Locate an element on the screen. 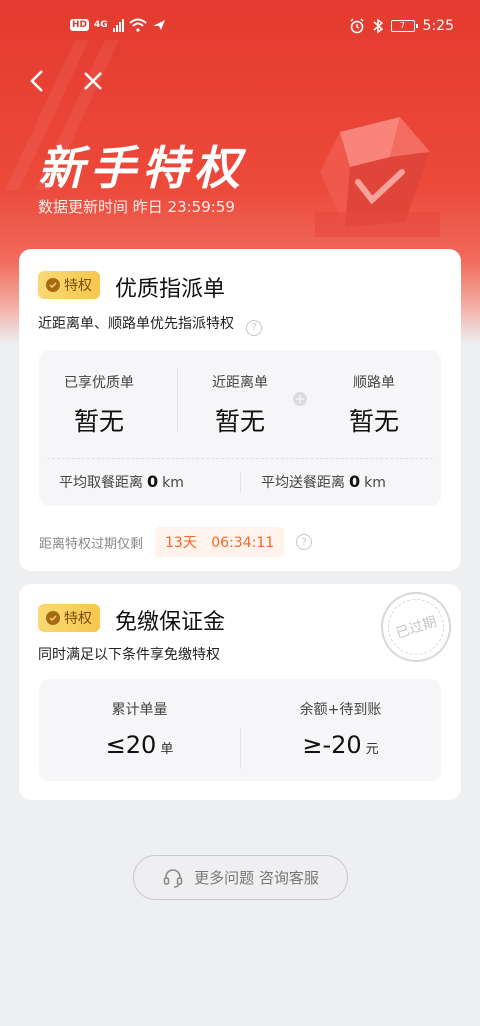  value-unit: 元 is located at coordinates (372, 749).